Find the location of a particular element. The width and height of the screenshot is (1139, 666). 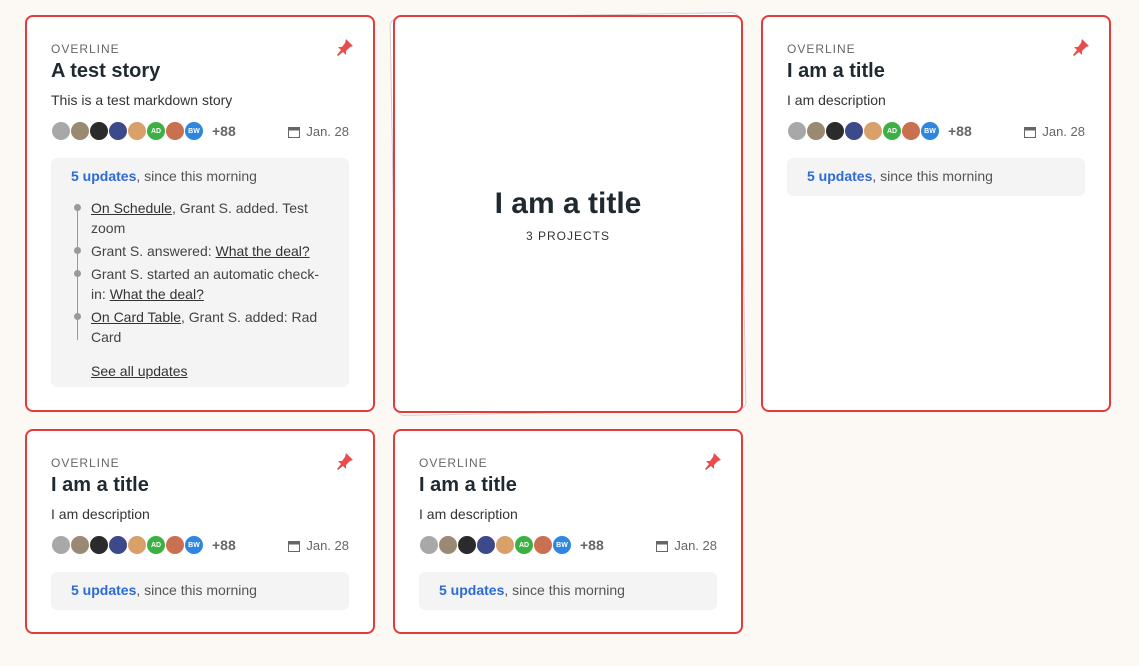

timeline-link: On Card Table is located at coordinates (136, 317).